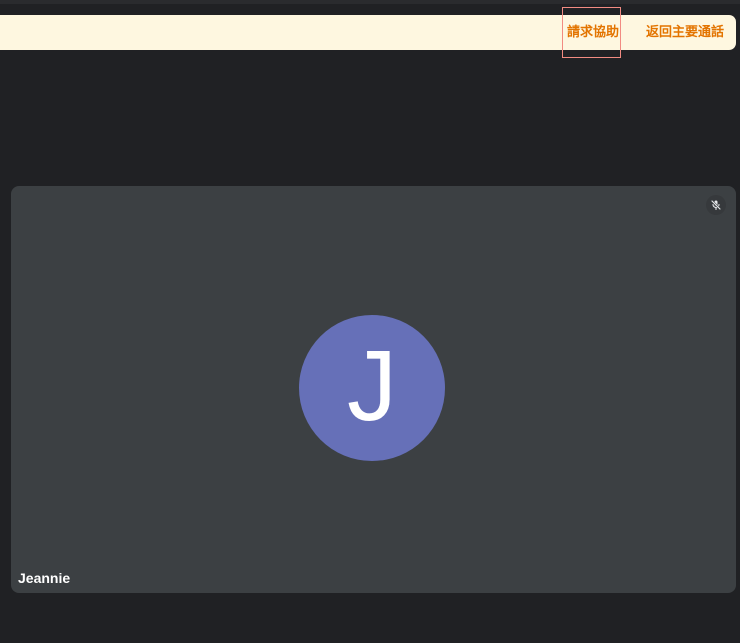  Describe the element at coordinates (685, 32) in the screenshot. I see `return-to-main-call-button: 返回主要通話` at that location.